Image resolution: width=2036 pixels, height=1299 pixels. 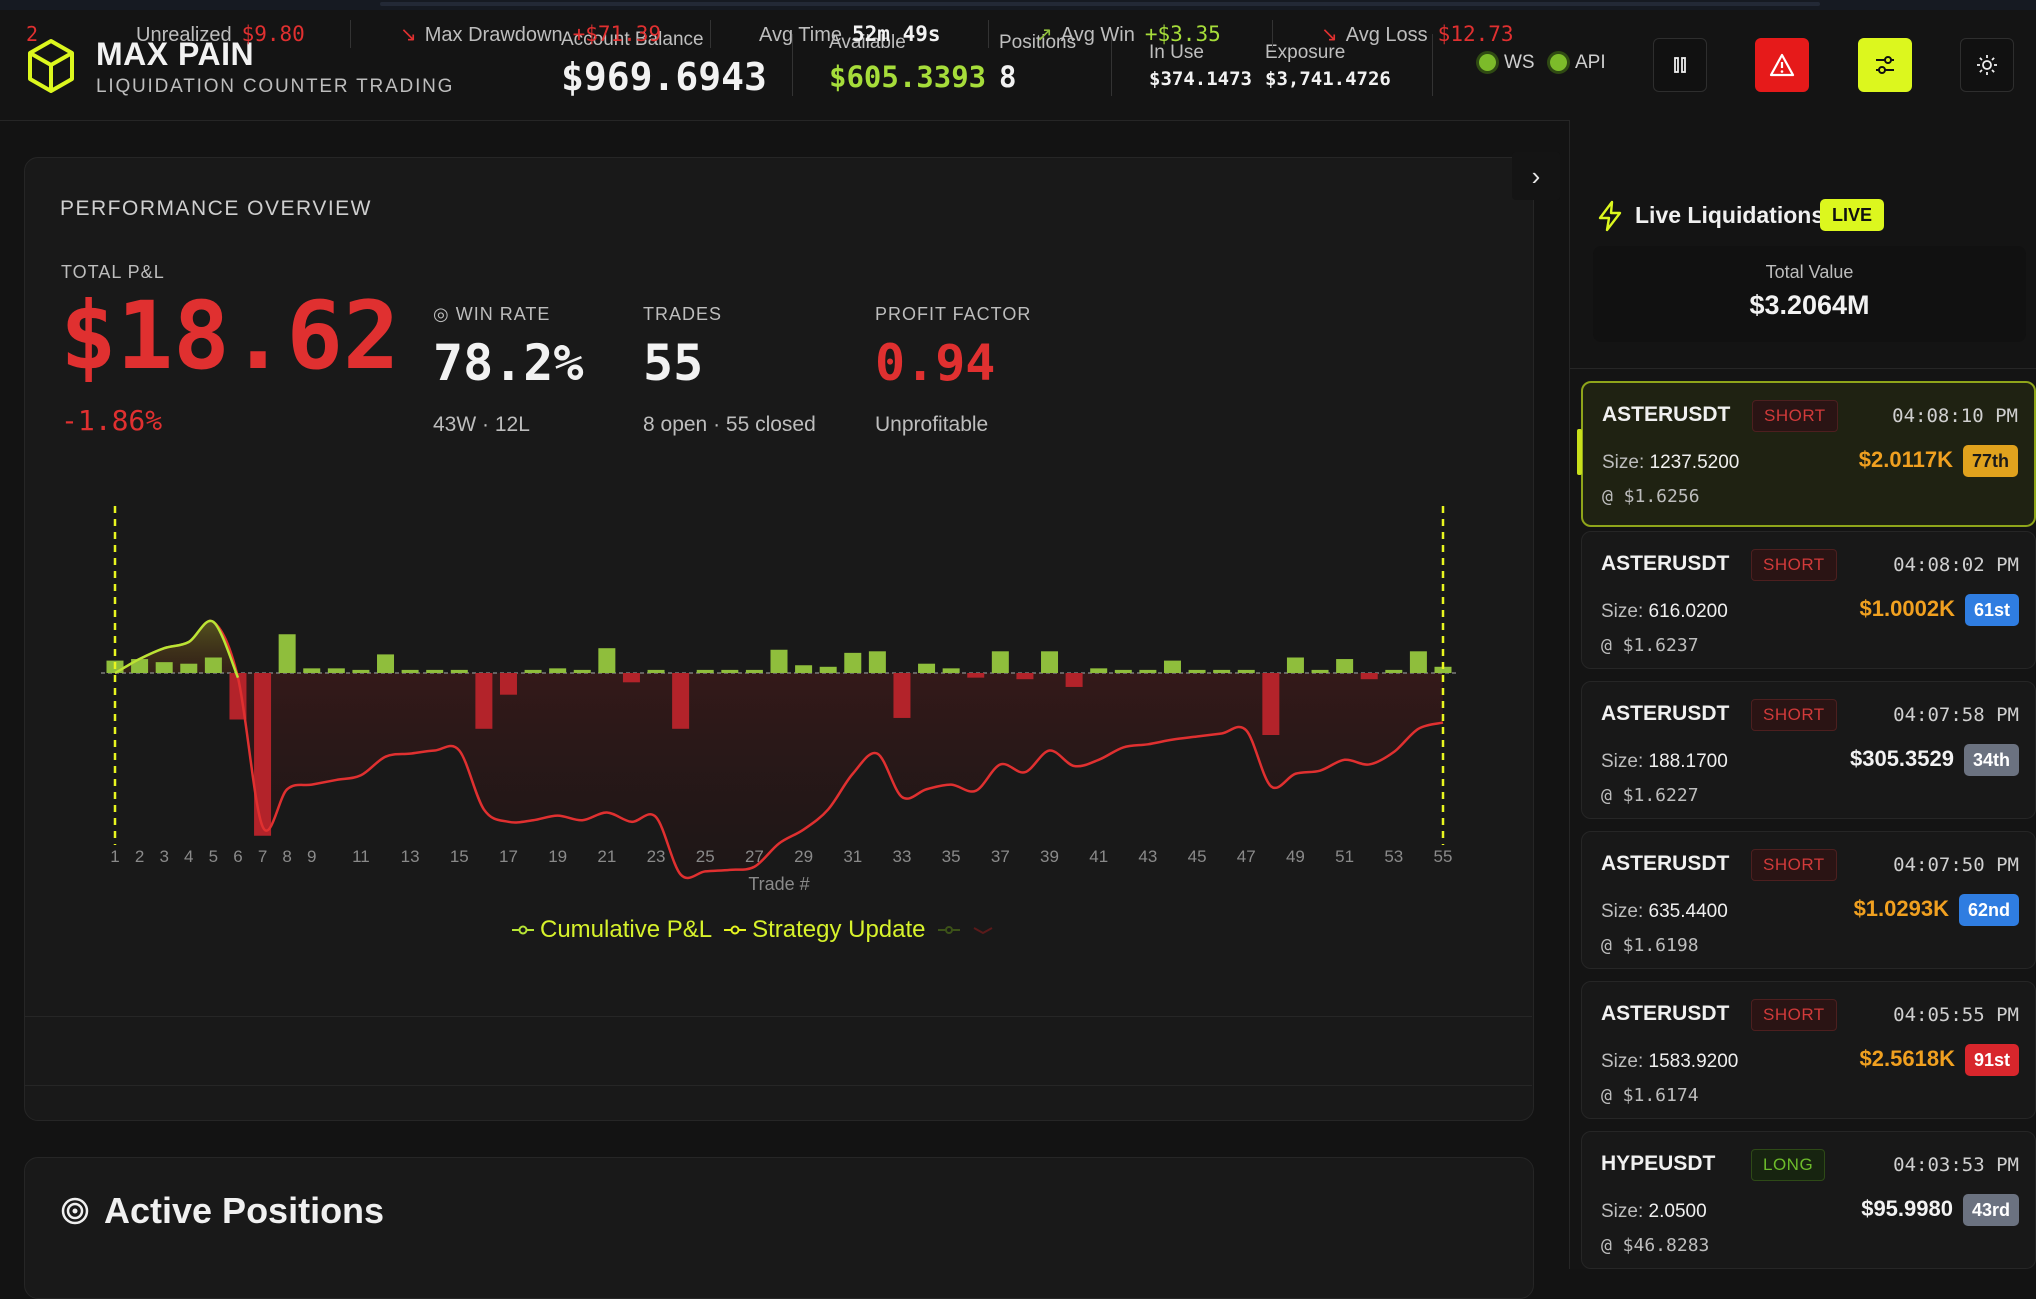 I want to click on x-tick-label: 23, so click(x=656, y=856).